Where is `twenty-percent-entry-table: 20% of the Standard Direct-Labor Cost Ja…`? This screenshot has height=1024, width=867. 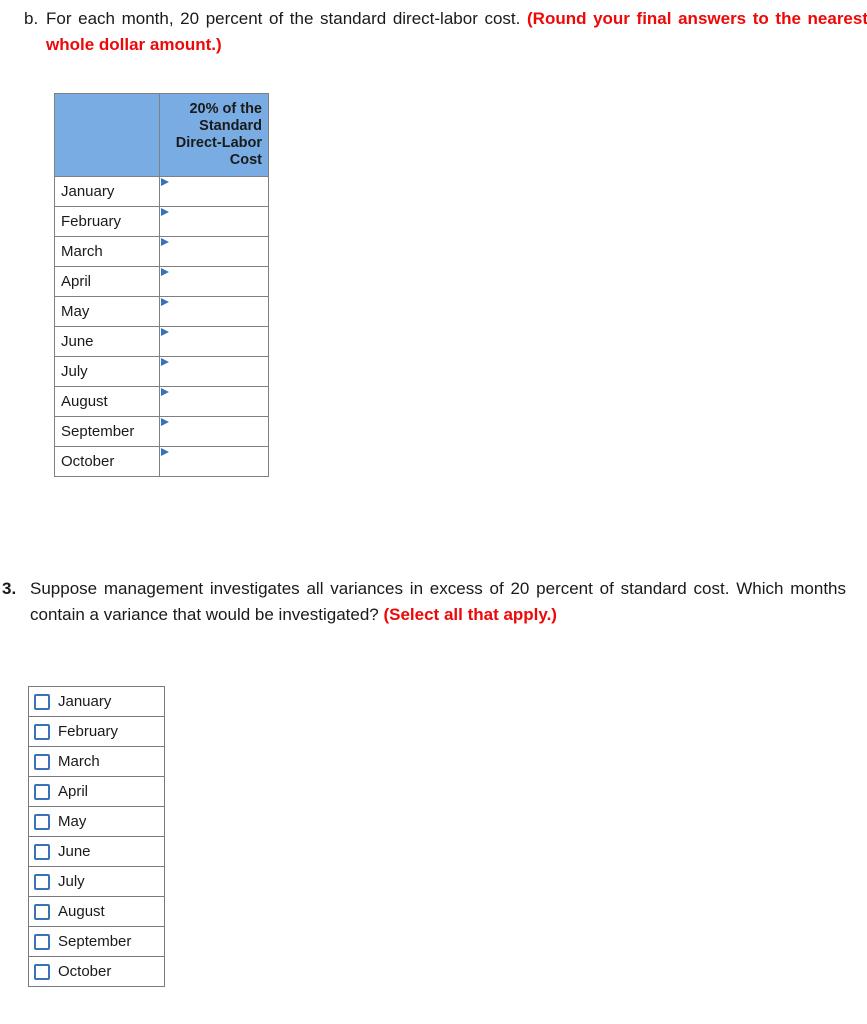
twenty-percent-entry-table: 20% of the Standard Direct-Labor Cost Ja… is located at coordinates (161, 285).